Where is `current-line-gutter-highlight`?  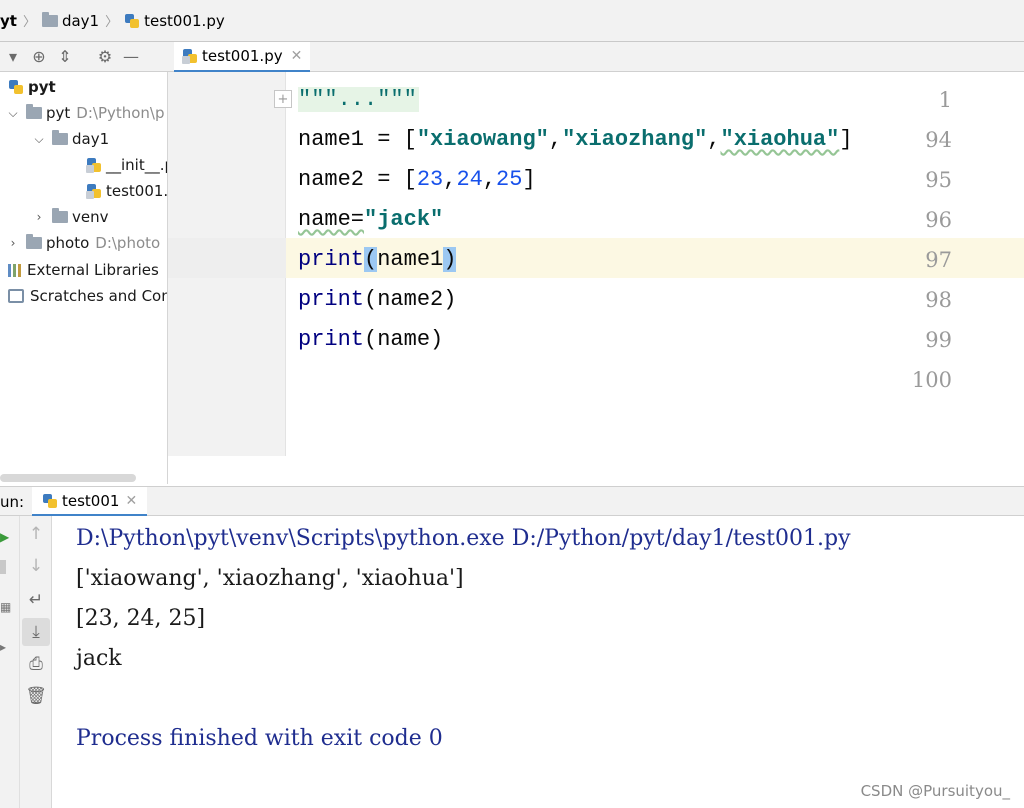
current-line-gutter-highlight is located at coordinates (227, 258).